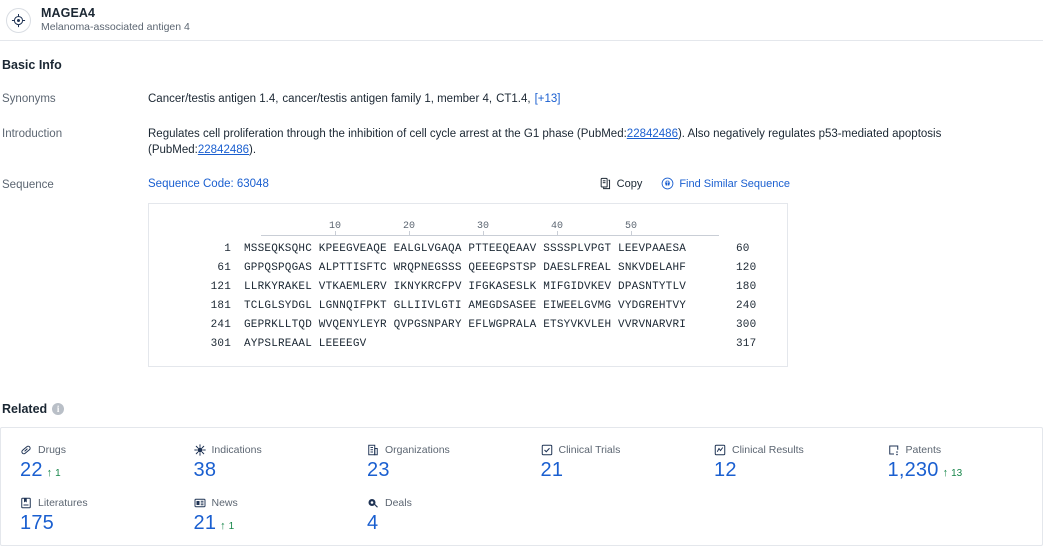 This screenshot has width=1043, height=557. What do you see at coordinates (409, 226) in the screenshot?
I see `ruler-tick-20: 20` at bounding box center [409, 226].